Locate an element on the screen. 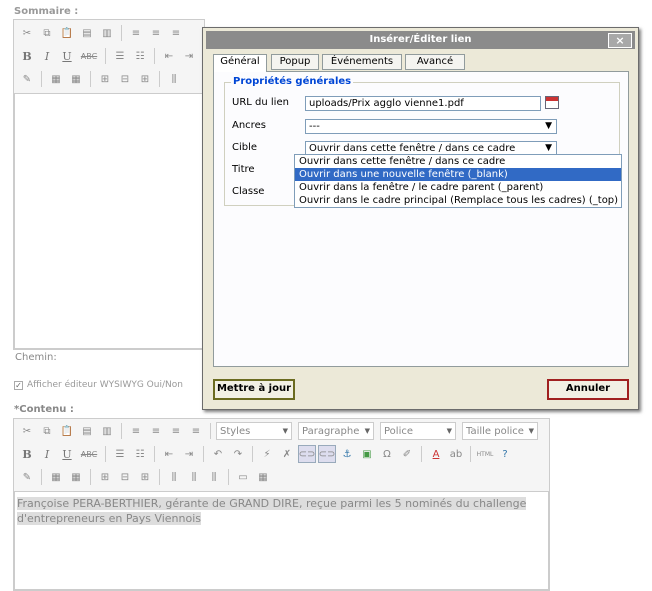 This screenshot has width=652, height=591. font-select: Police ▼ is located at coordinates (418, 431).